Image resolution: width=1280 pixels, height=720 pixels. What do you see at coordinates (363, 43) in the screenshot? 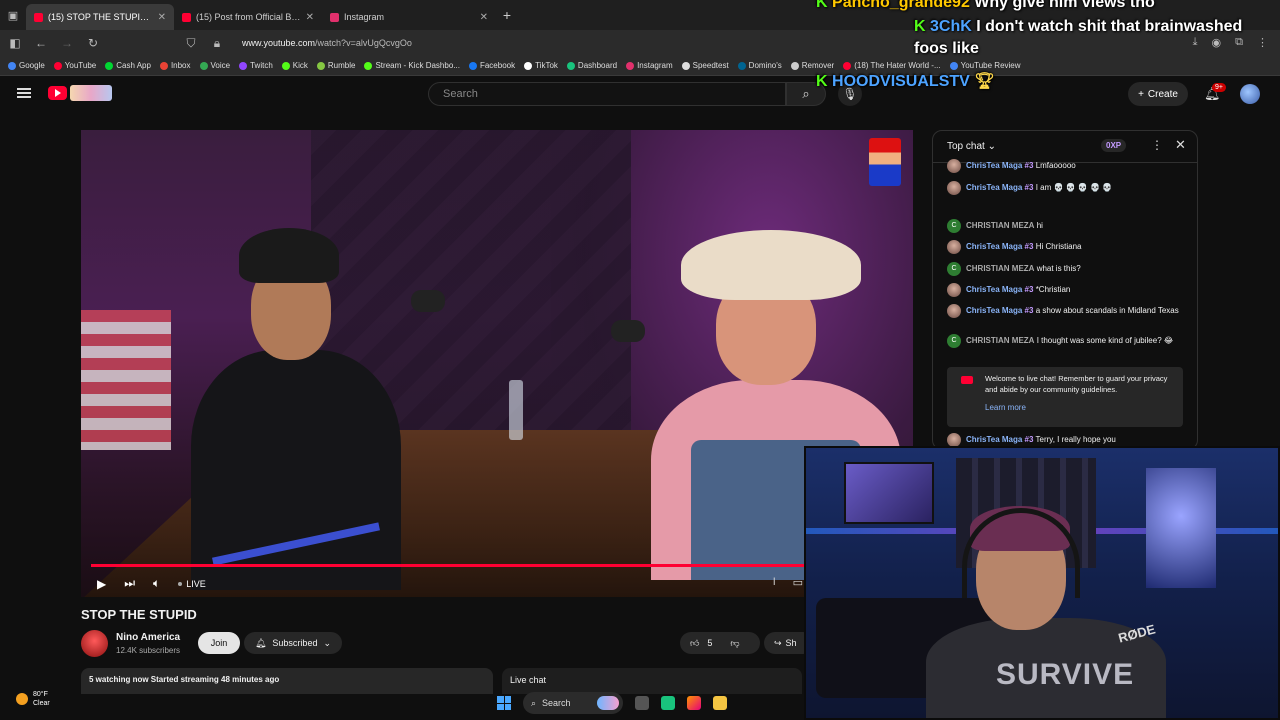
I see `url-path: /watch?v=alvUgQcvgOo` at bounding box center [363, 43].